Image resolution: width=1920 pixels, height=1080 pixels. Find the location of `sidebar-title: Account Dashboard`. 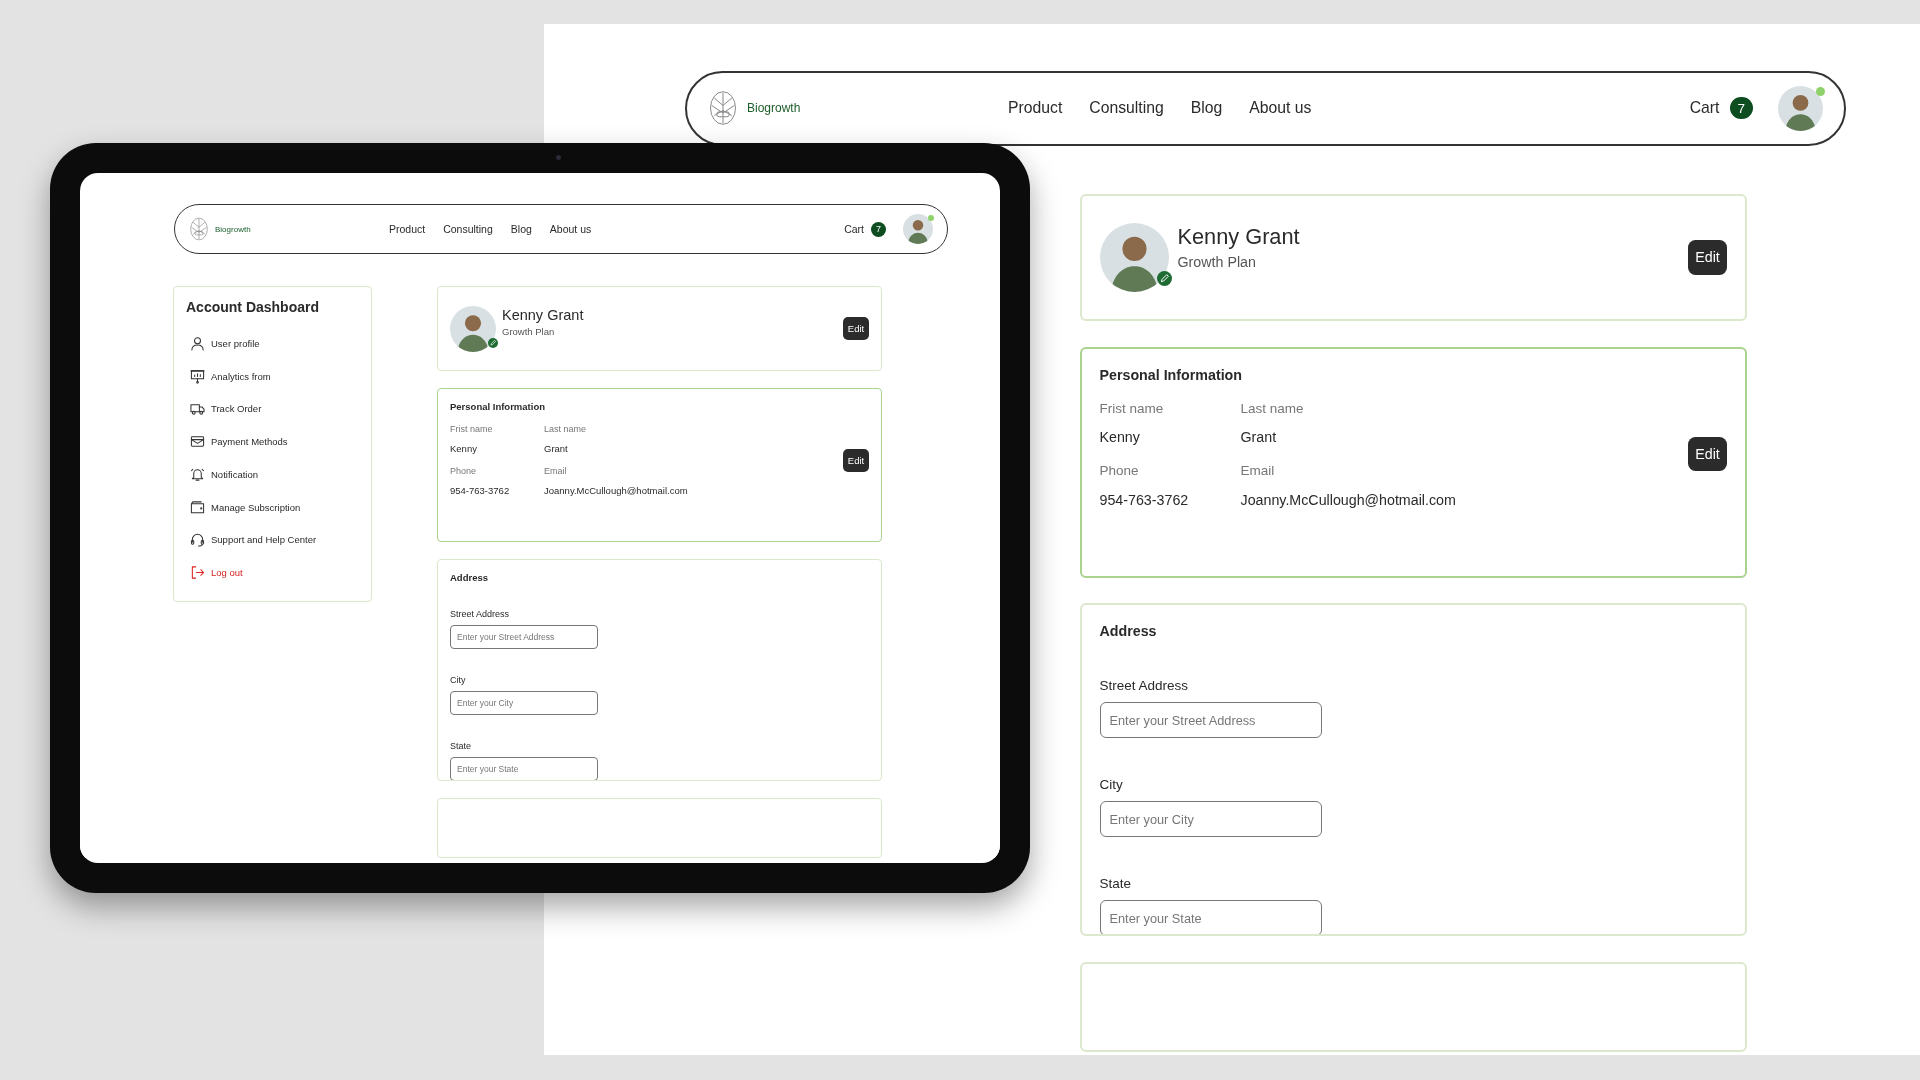

sidebar-title: Account Dashboard is located at coordinates (253, 307).